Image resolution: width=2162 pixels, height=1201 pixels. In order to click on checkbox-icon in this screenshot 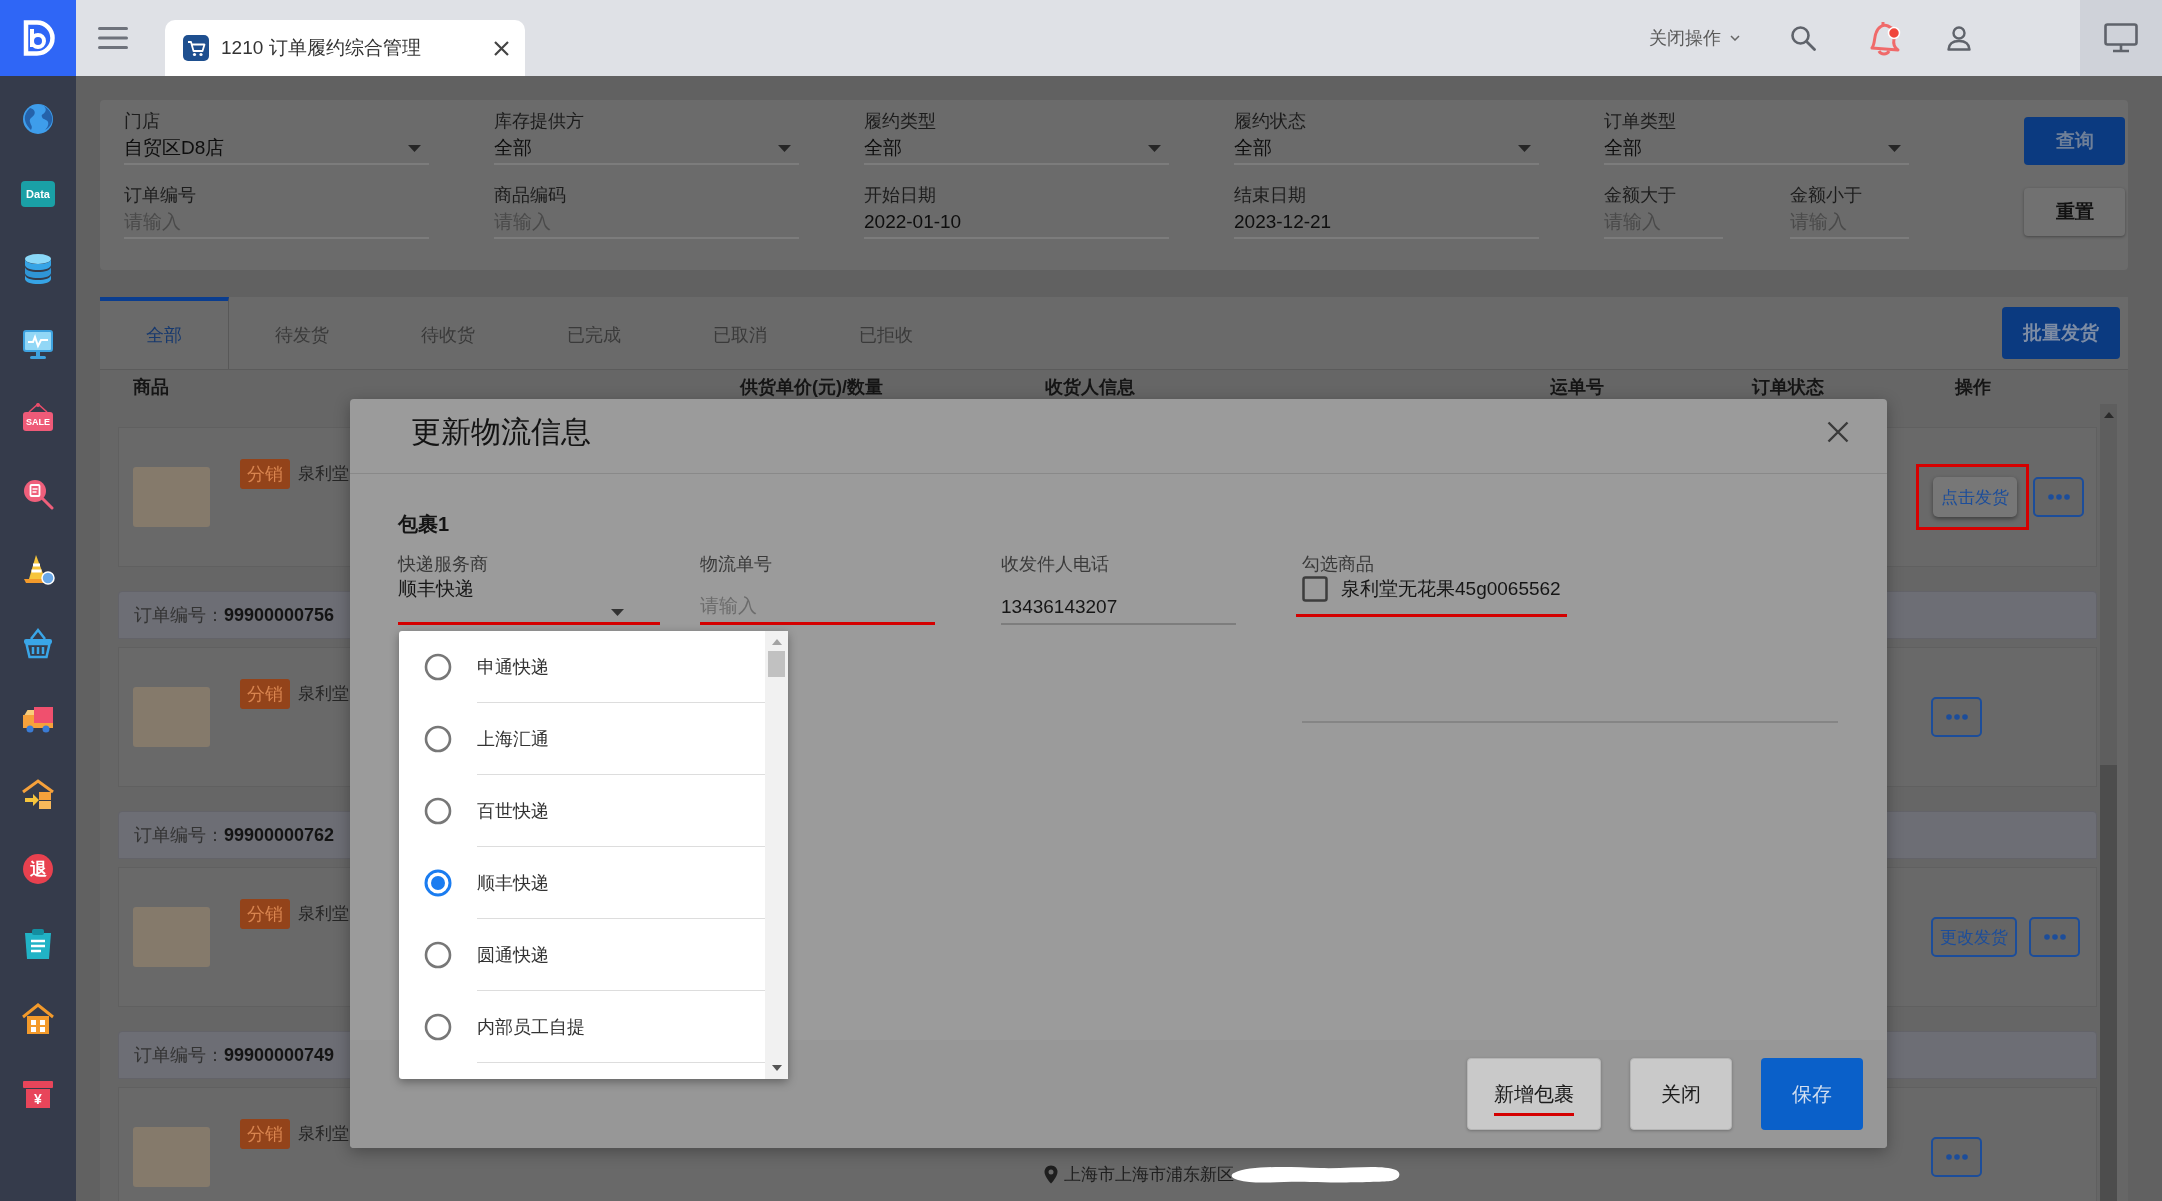, I will do `click(1315, 589)`.